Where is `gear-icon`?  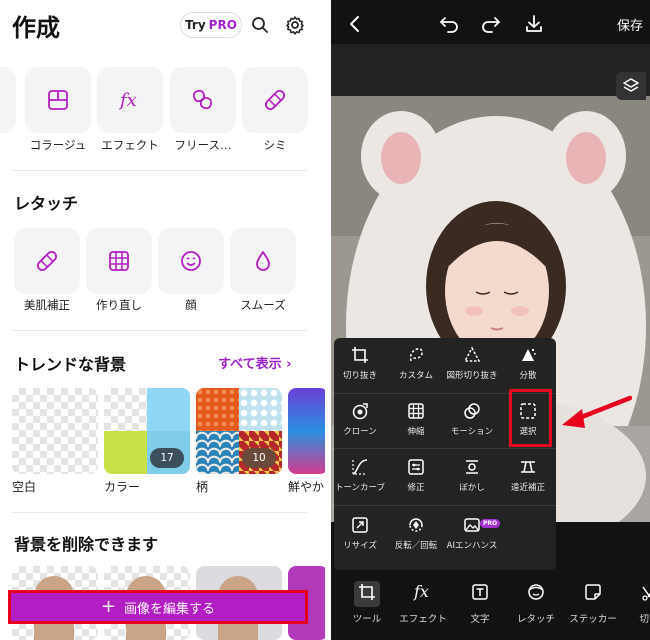 gear-icon is located at coordinates (295, 25).